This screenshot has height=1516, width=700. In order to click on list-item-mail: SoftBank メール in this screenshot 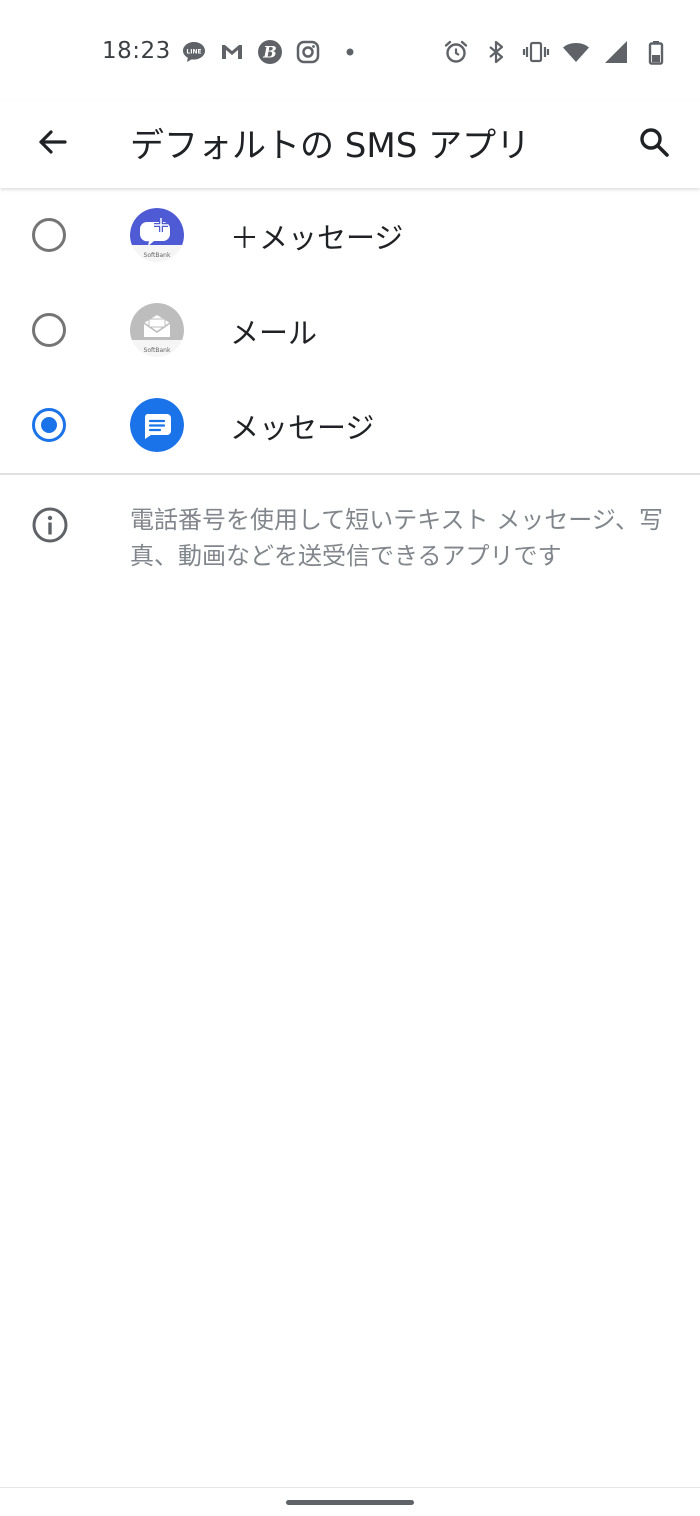, I will do `click(350, 330)`.